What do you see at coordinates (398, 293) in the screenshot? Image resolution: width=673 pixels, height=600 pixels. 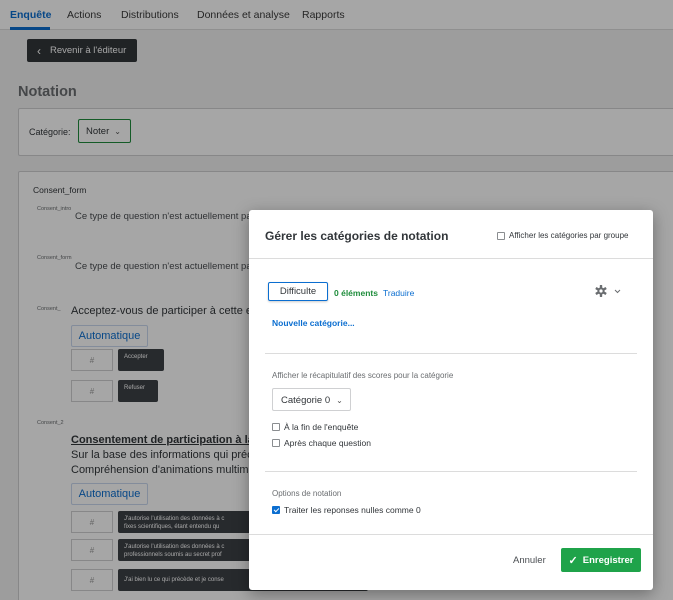 I see `translate-link: Traduire` at bounding box center [398, 293].